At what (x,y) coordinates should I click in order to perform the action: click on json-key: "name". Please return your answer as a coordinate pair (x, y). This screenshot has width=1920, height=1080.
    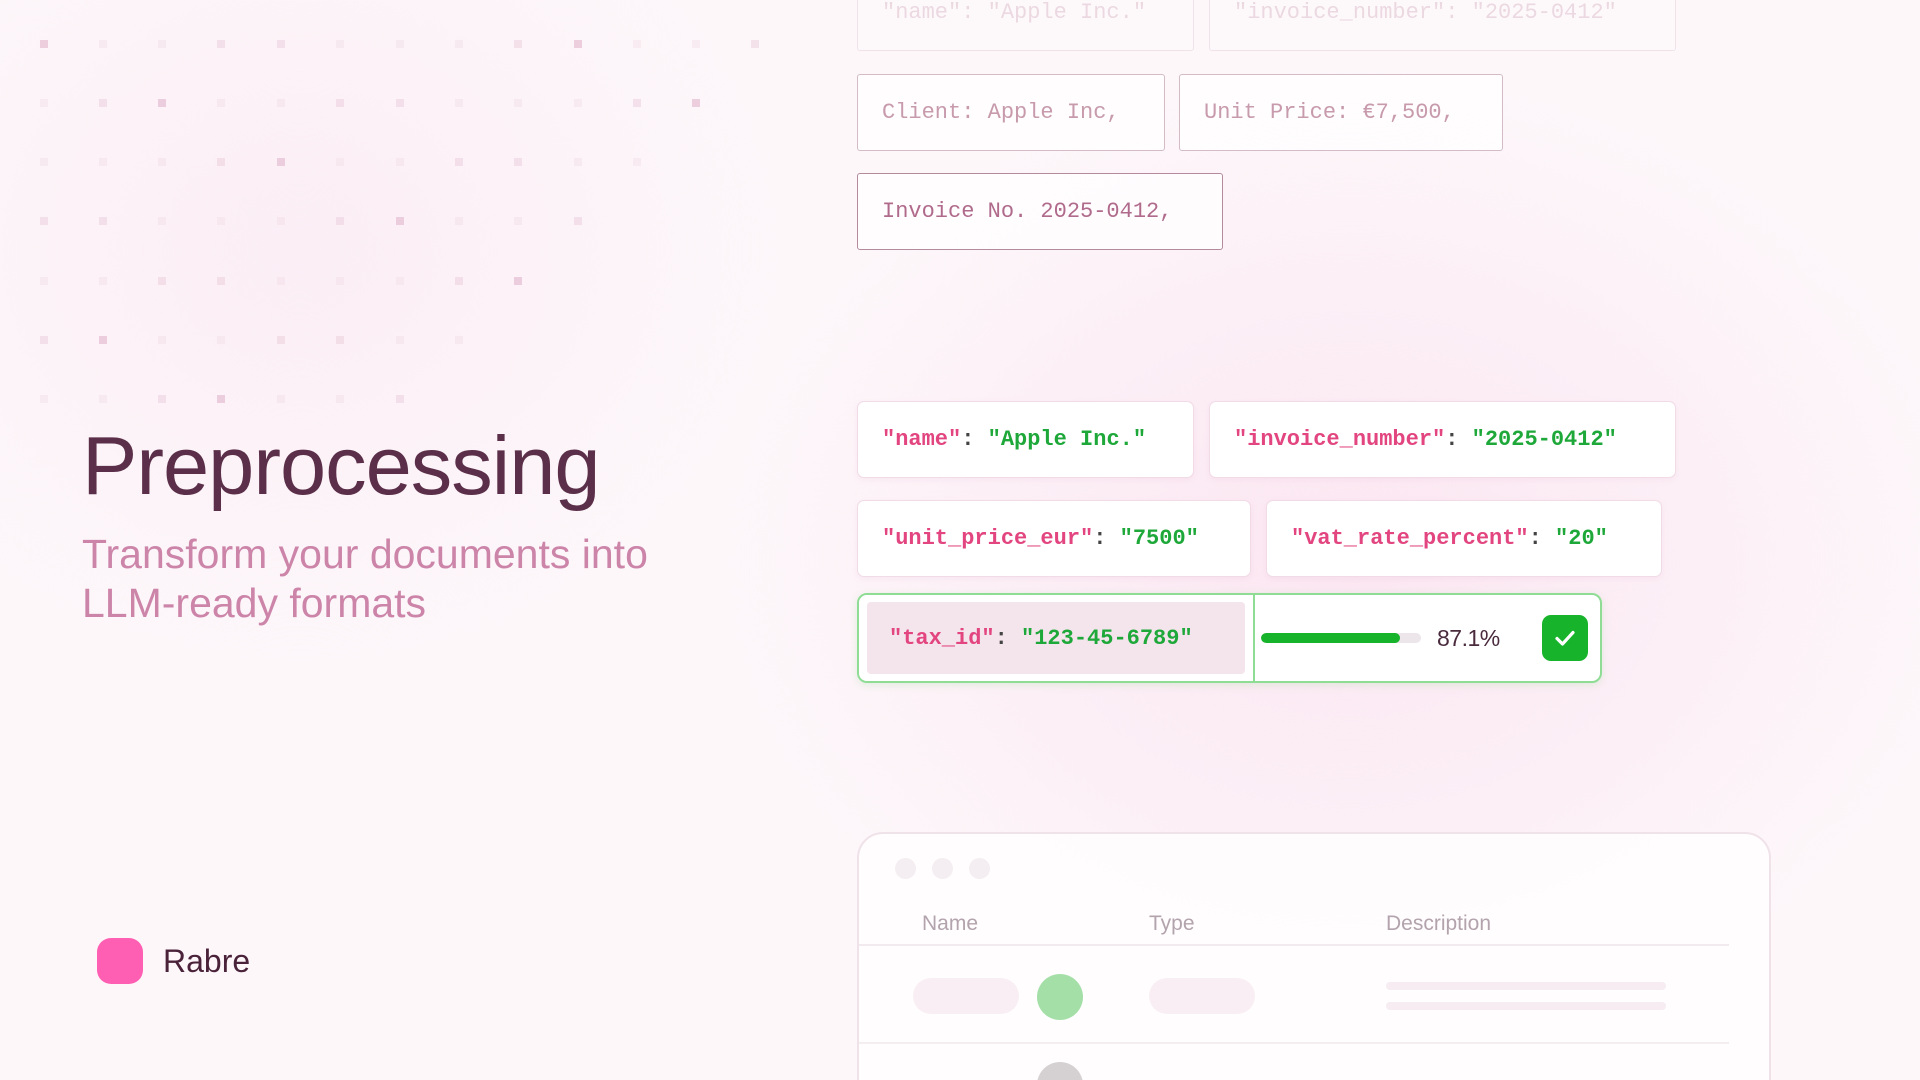
    Looking at the image, I should click on (922, 439).